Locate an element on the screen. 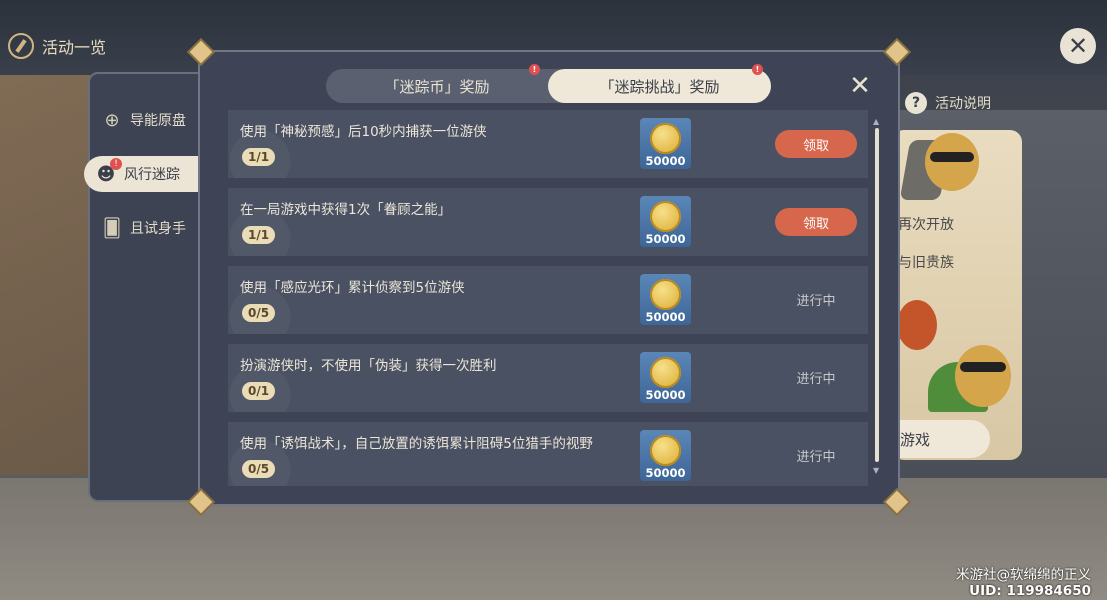 This screenshot has height=600, width=1107. task-row: 使用「感应光环」累计侦察到5位游侠 0/5 50000 进行中 is located at coordinates (548, 300).